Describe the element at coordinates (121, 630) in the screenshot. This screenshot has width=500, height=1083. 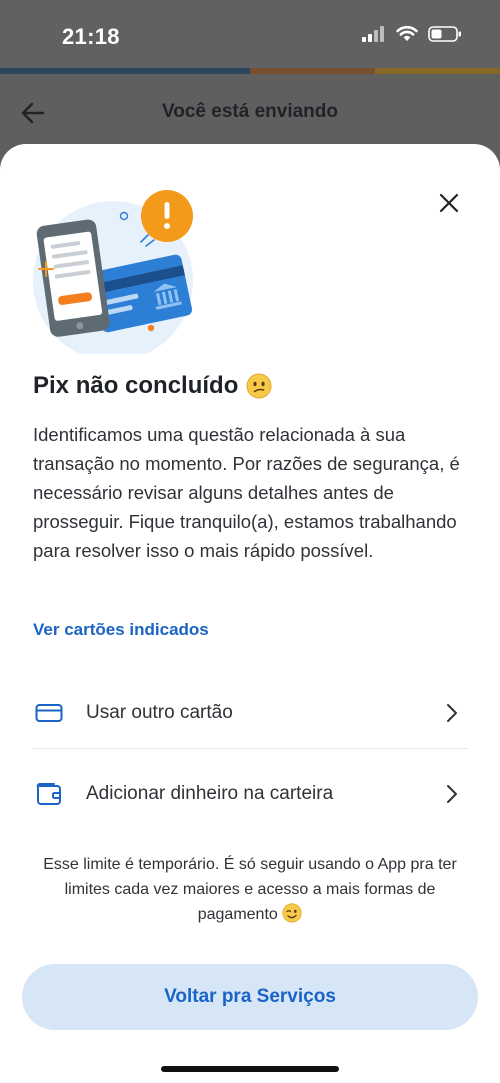
I see `see-suggested-cards-link: Ver cartões indicados` at that location.